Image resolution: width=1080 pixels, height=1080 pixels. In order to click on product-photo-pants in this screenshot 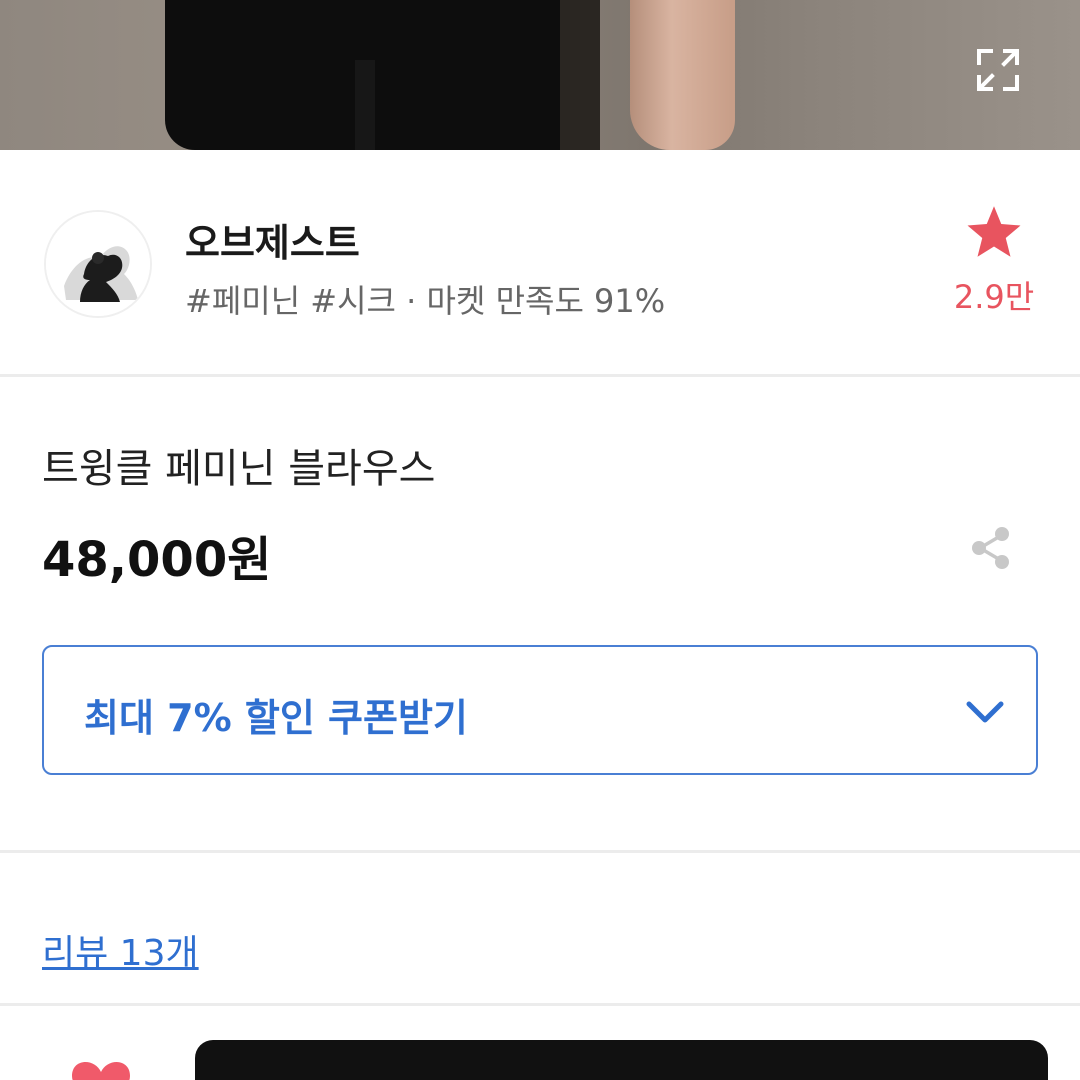, I will do `click(382, 75)`.